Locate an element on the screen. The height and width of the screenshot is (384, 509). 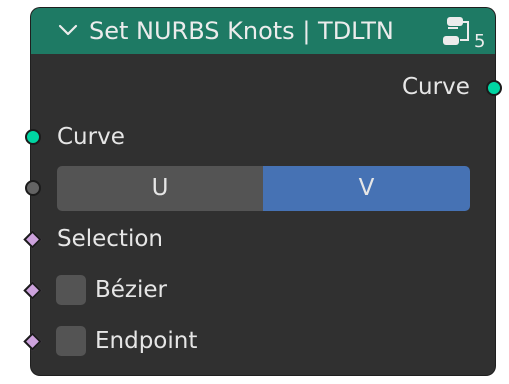
endpoint-label: Endpoint is located at coordinates (146, 341).